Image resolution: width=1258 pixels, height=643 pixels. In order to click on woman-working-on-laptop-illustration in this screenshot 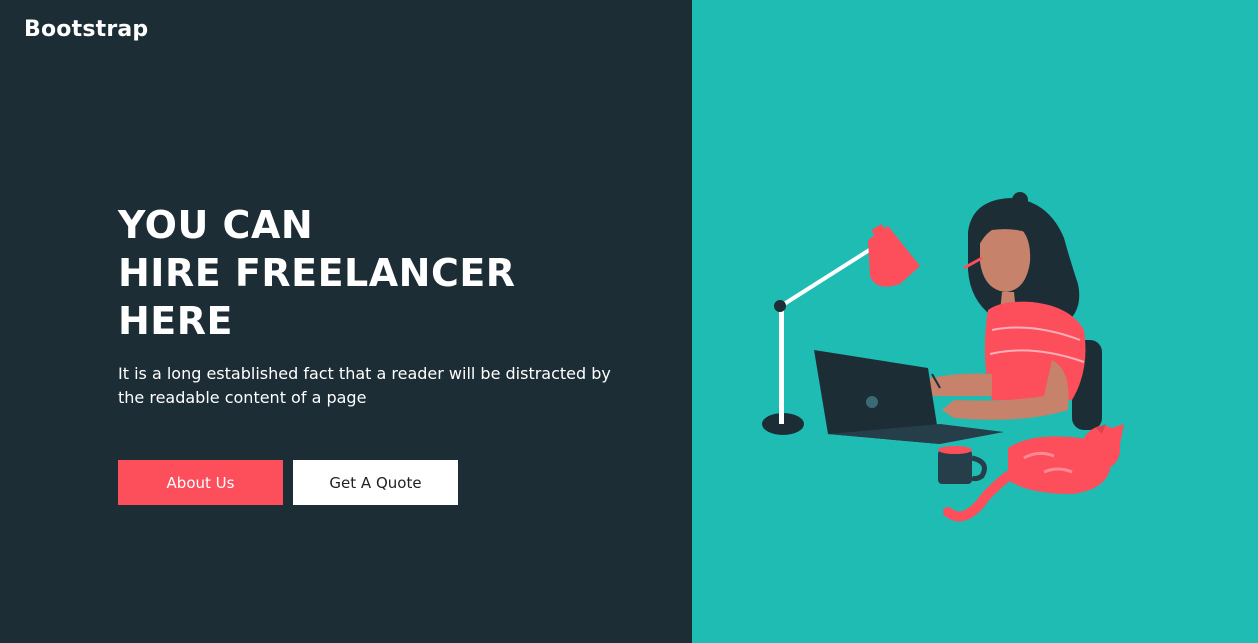, I will do `click(943, 357)`.